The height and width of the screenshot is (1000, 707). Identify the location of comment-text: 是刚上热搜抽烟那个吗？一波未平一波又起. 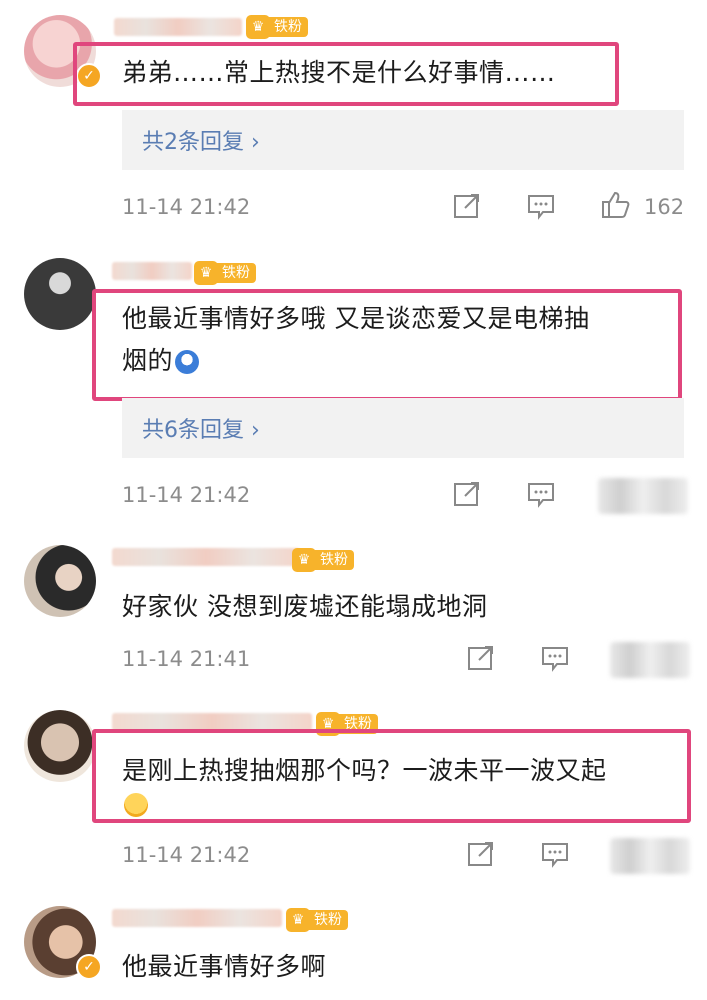
(364, 770).